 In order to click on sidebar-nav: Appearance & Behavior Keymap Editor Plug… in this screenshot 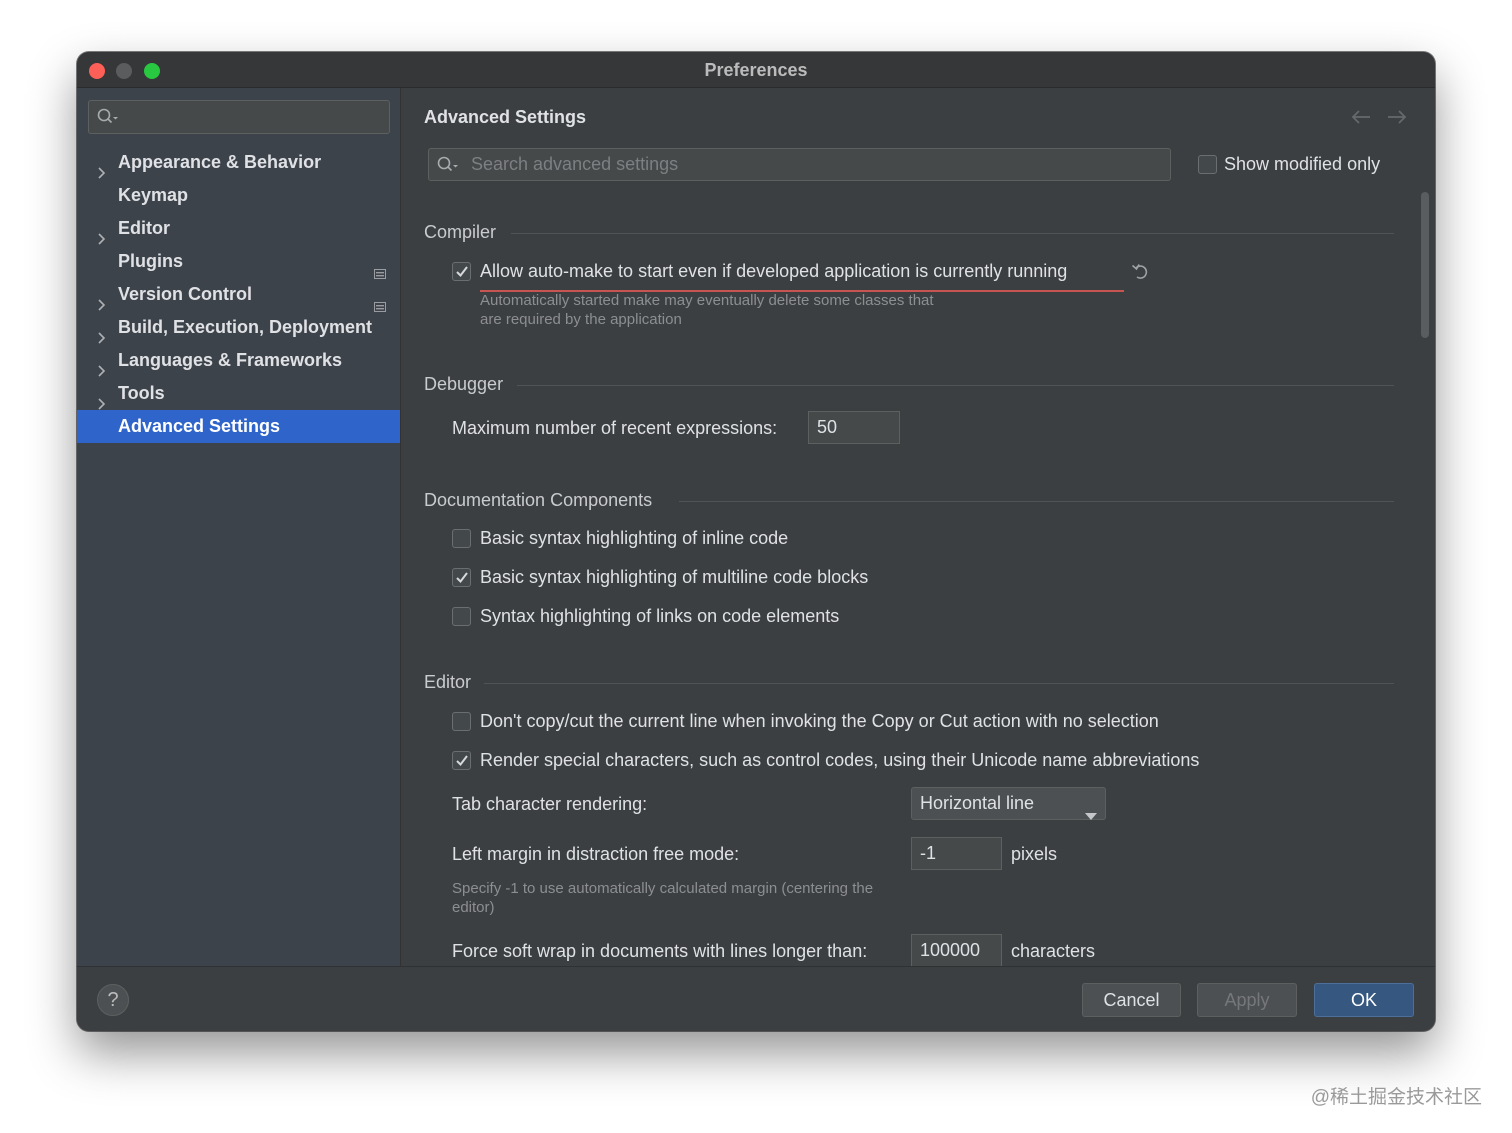, I will do `click(238, 294)`.